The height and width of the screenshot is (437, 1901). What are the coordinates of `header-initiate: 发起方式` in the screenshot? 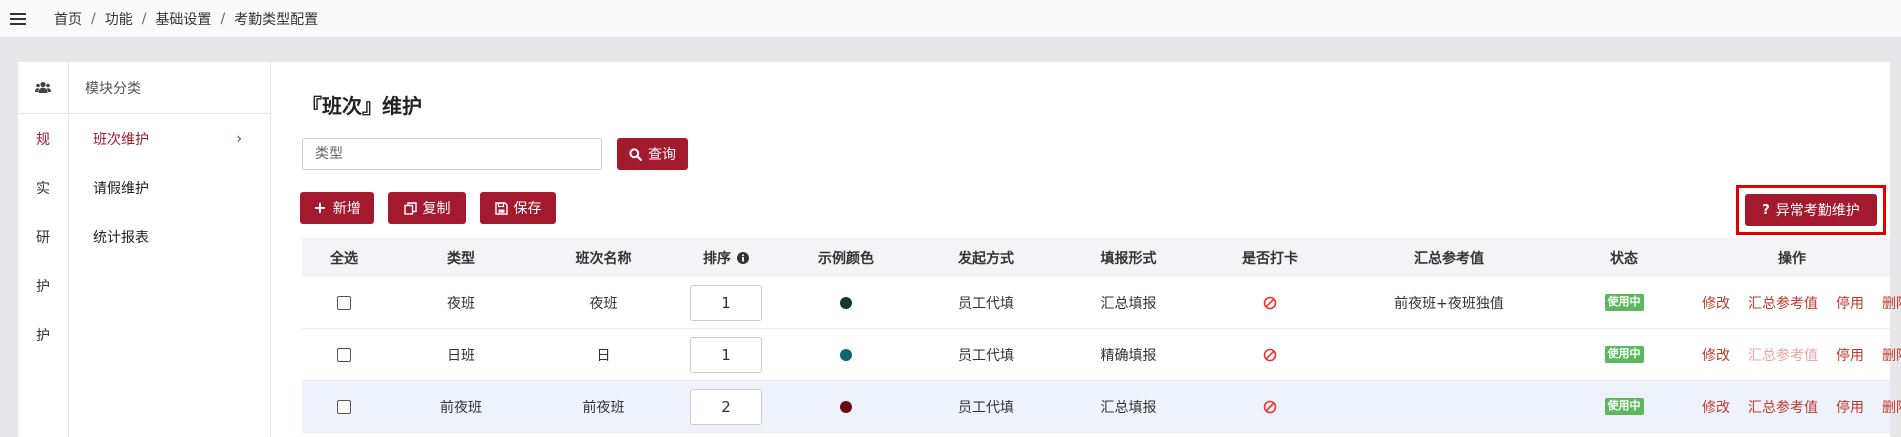 It's located at (986, 258).